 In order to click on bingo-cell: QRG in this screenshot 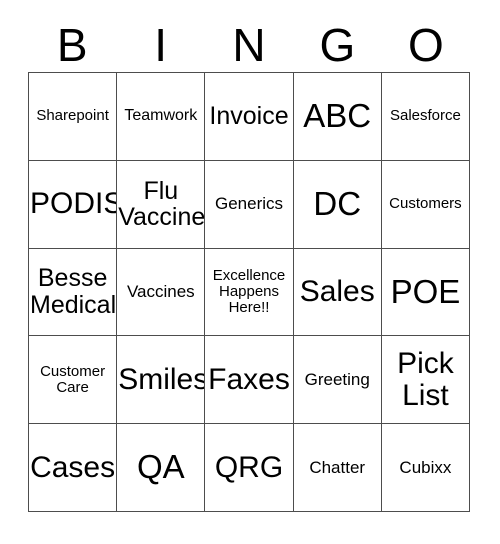, I will do `click(249, 468)`.